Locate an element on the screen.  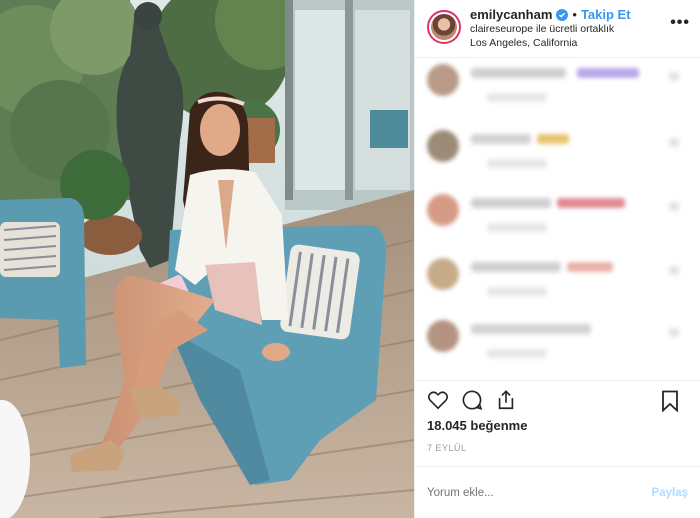
avatar is located at coordinates (444, 27).